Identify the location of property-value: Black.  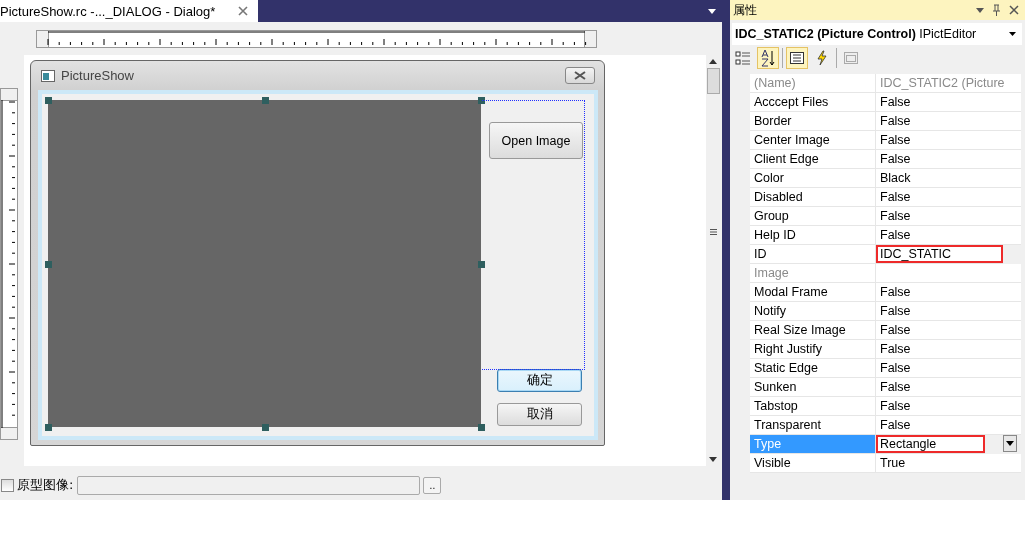
(948, 178).